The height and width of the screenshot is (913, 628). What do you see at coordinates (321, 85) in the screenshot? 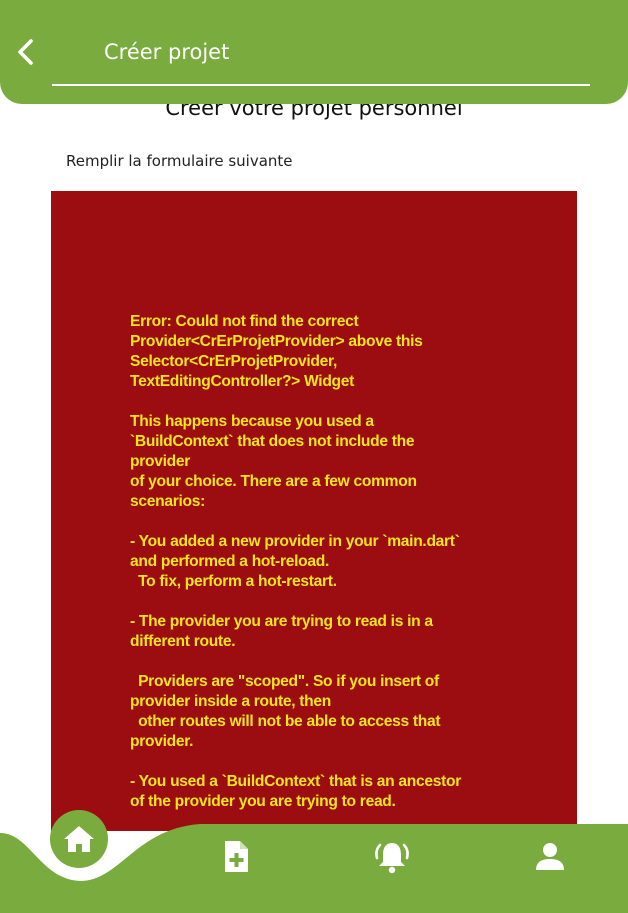
I see `title-divider` at bounding box center [321, 85].